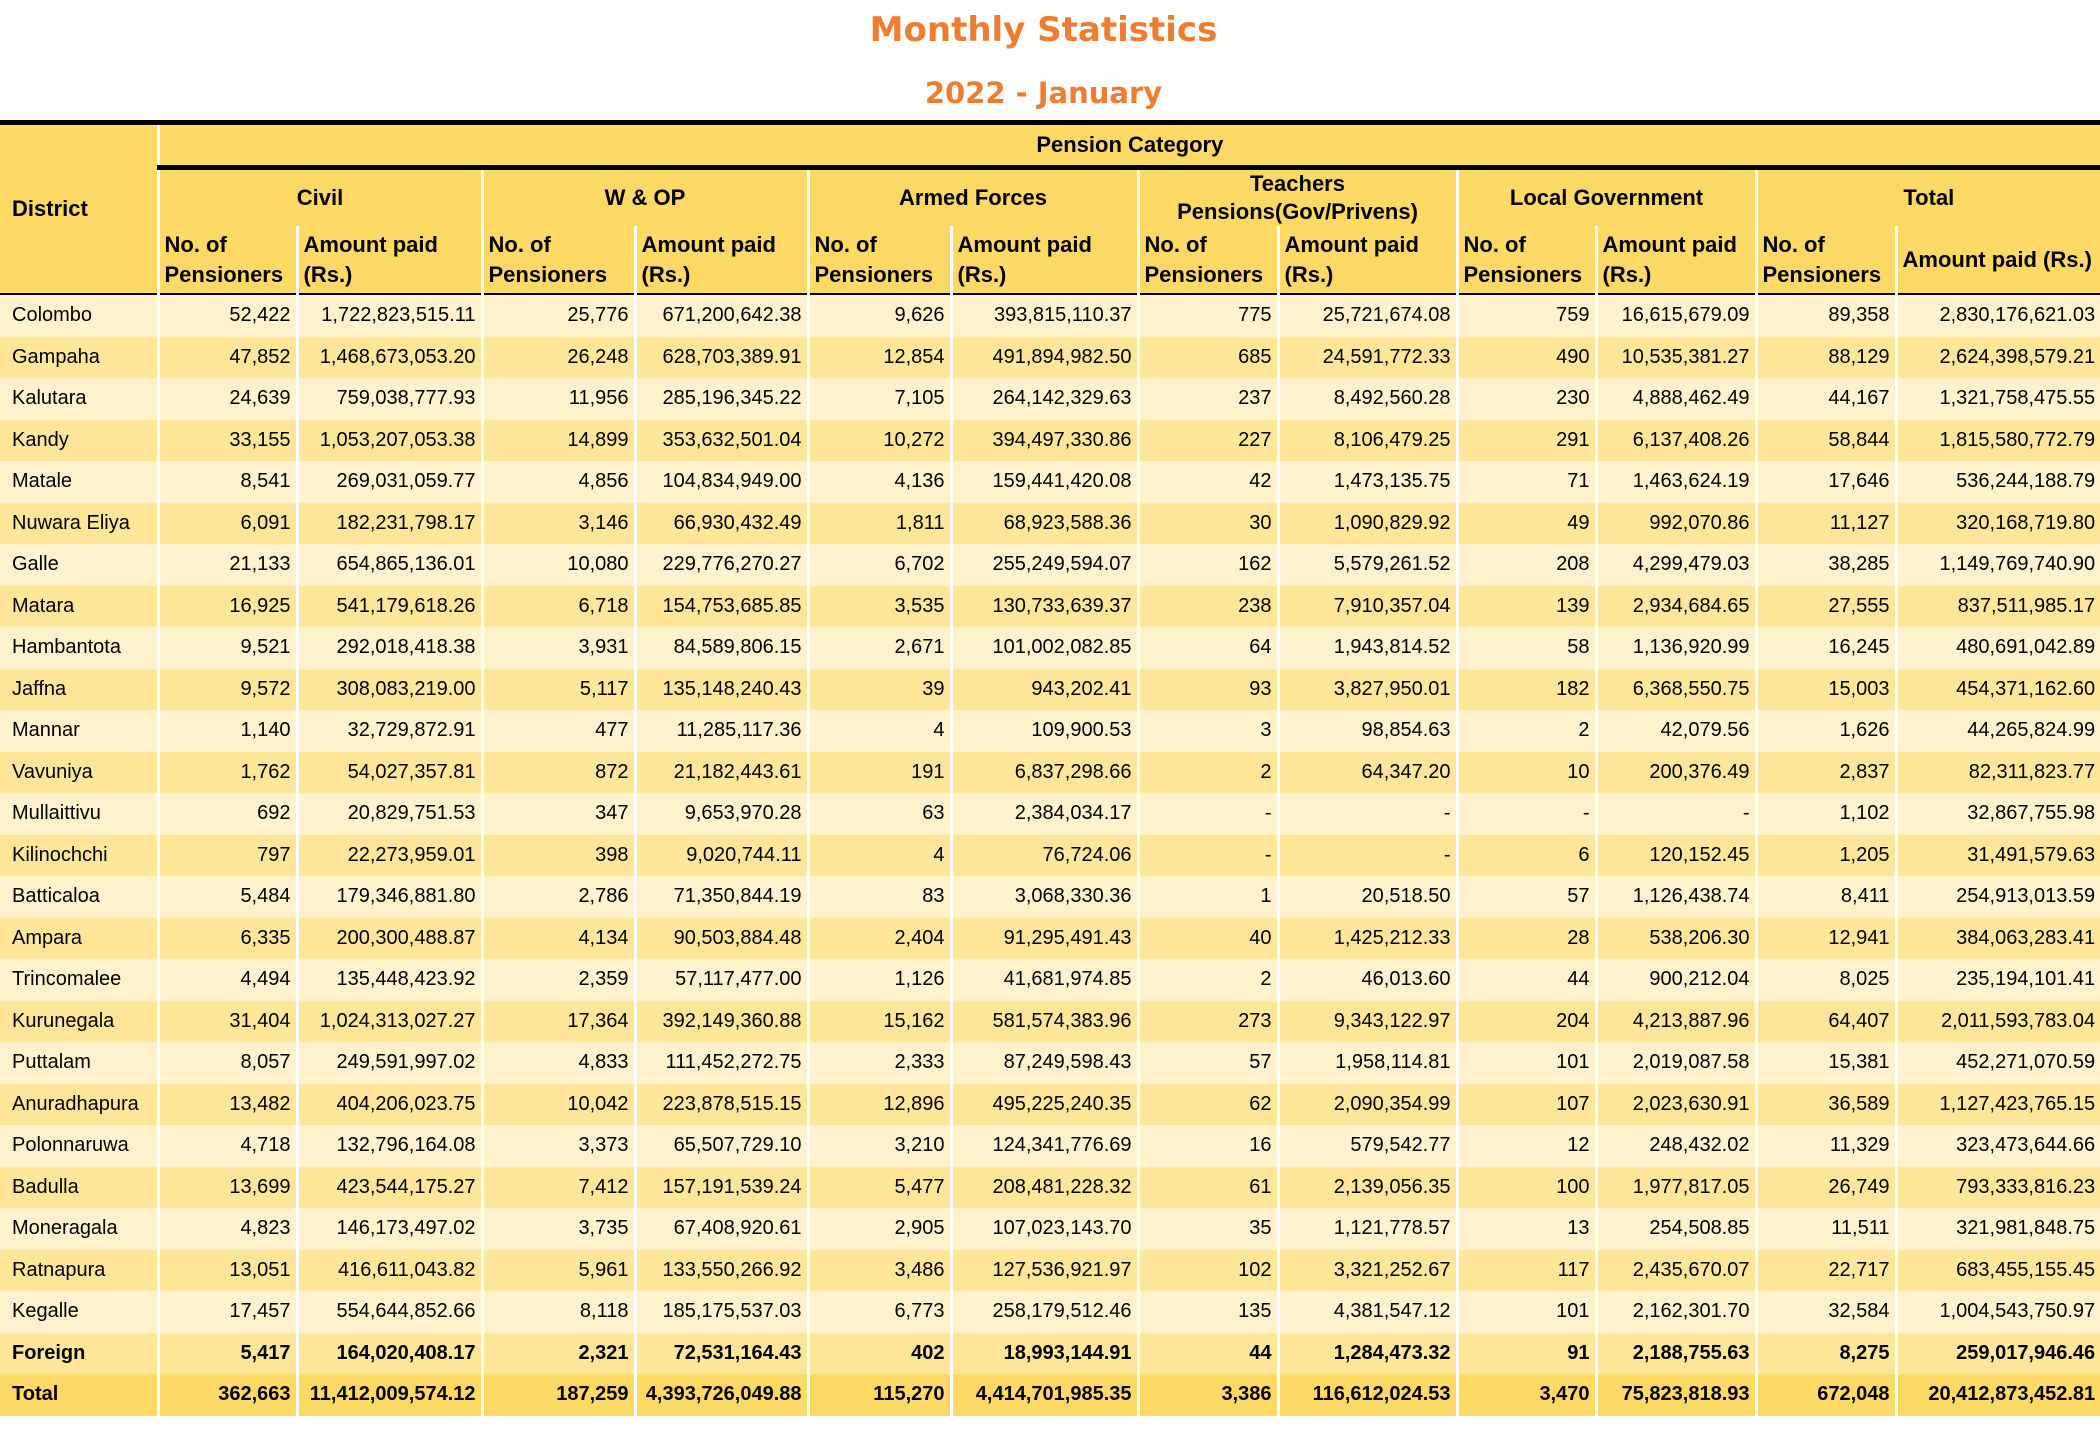 The width and height of the screenshot is (2100, 1444). I want to click on amount-paid-cell: 132,796,164.08, so click(388, 1146).